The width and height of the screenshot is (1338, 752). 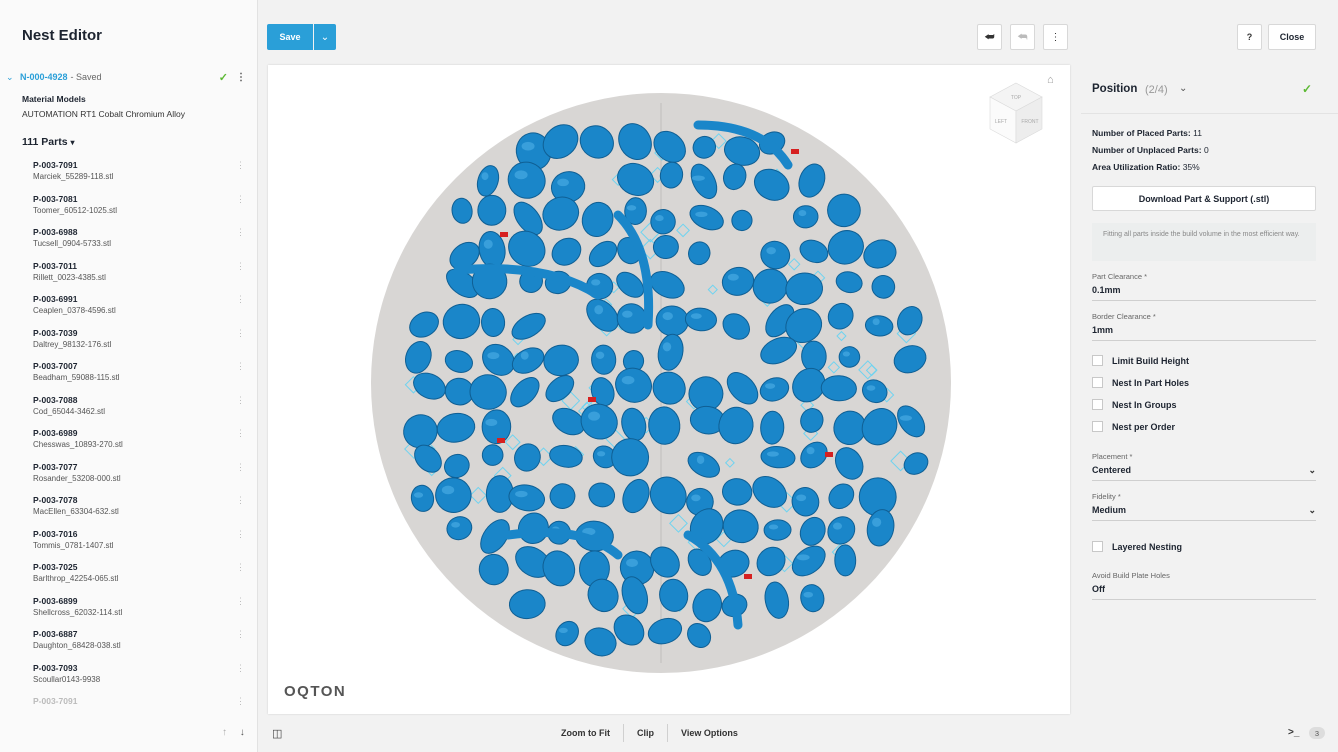 I want to click on part-list-item: P-003-7077 Rosander_53208-000.stl ⋮, so click(x=129, y=475).